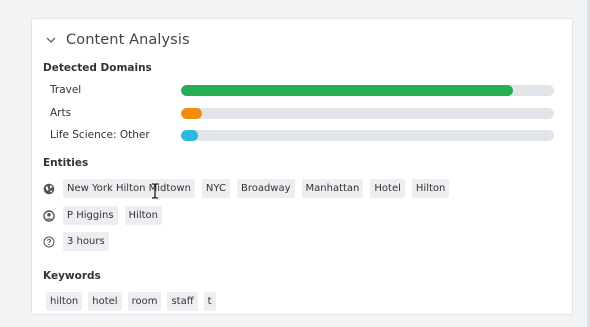 The height and width of the screenshot is (327, 590). What do you see at coordinates (387, 188) in the screenshot?
I see `entity-chip: Hotel` at bounding box center [387, 188].